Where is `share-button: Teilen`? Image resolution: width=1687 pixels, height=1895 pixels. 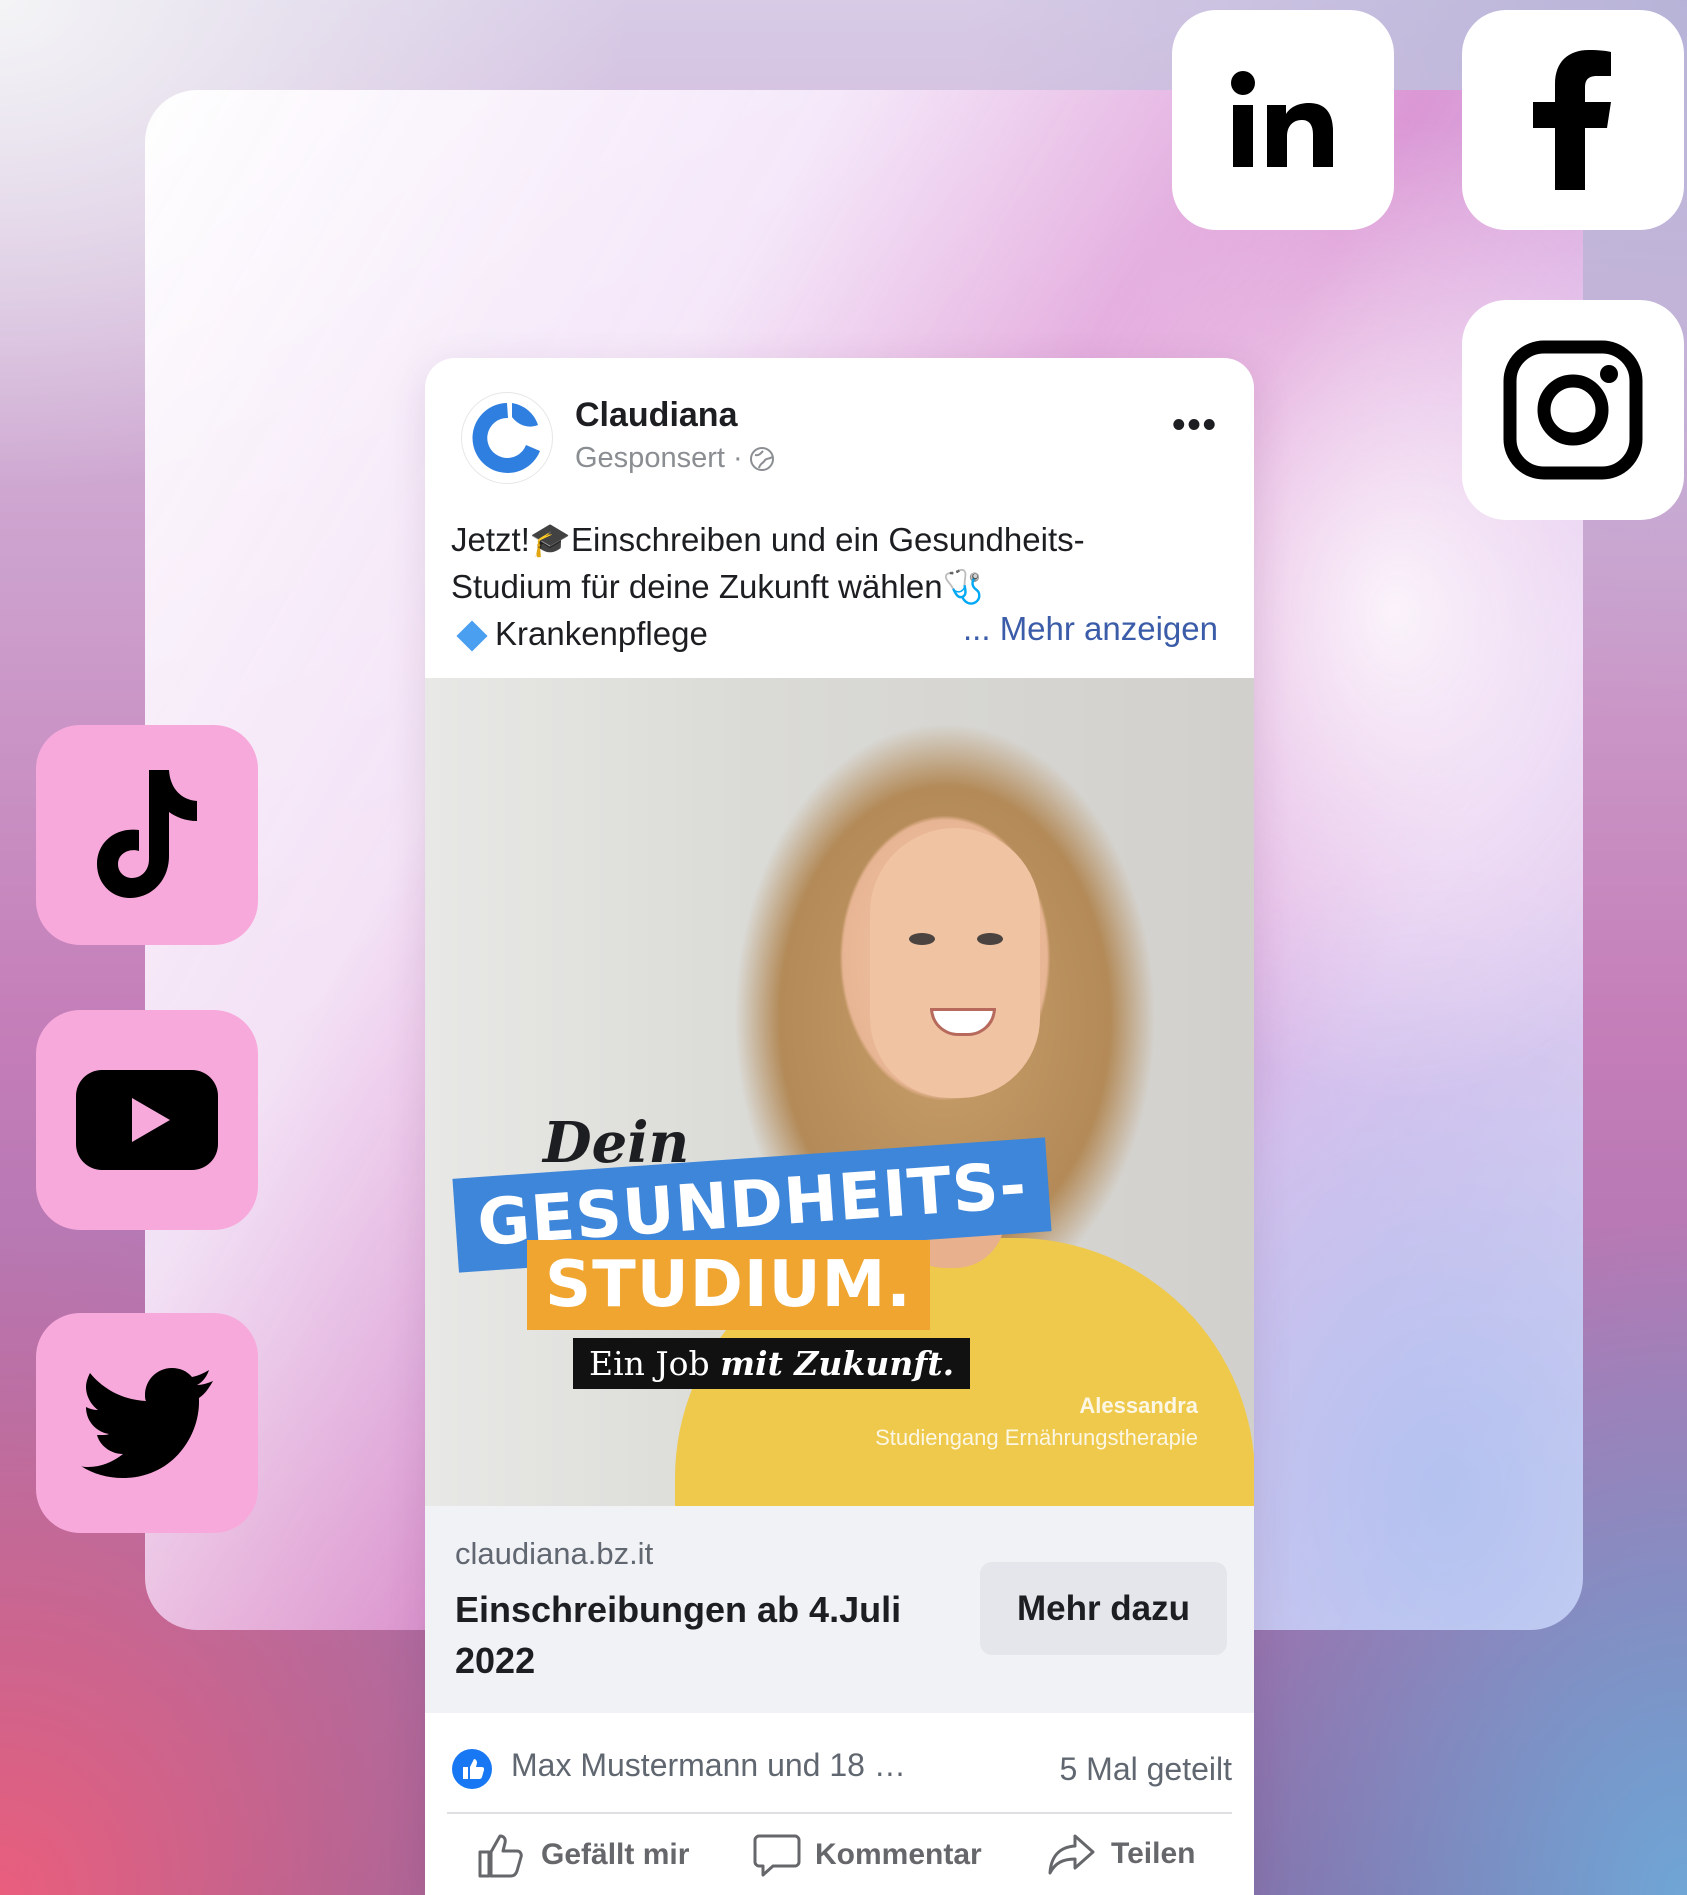 share-button: Teilen is located at coordinates (1121, 1854).